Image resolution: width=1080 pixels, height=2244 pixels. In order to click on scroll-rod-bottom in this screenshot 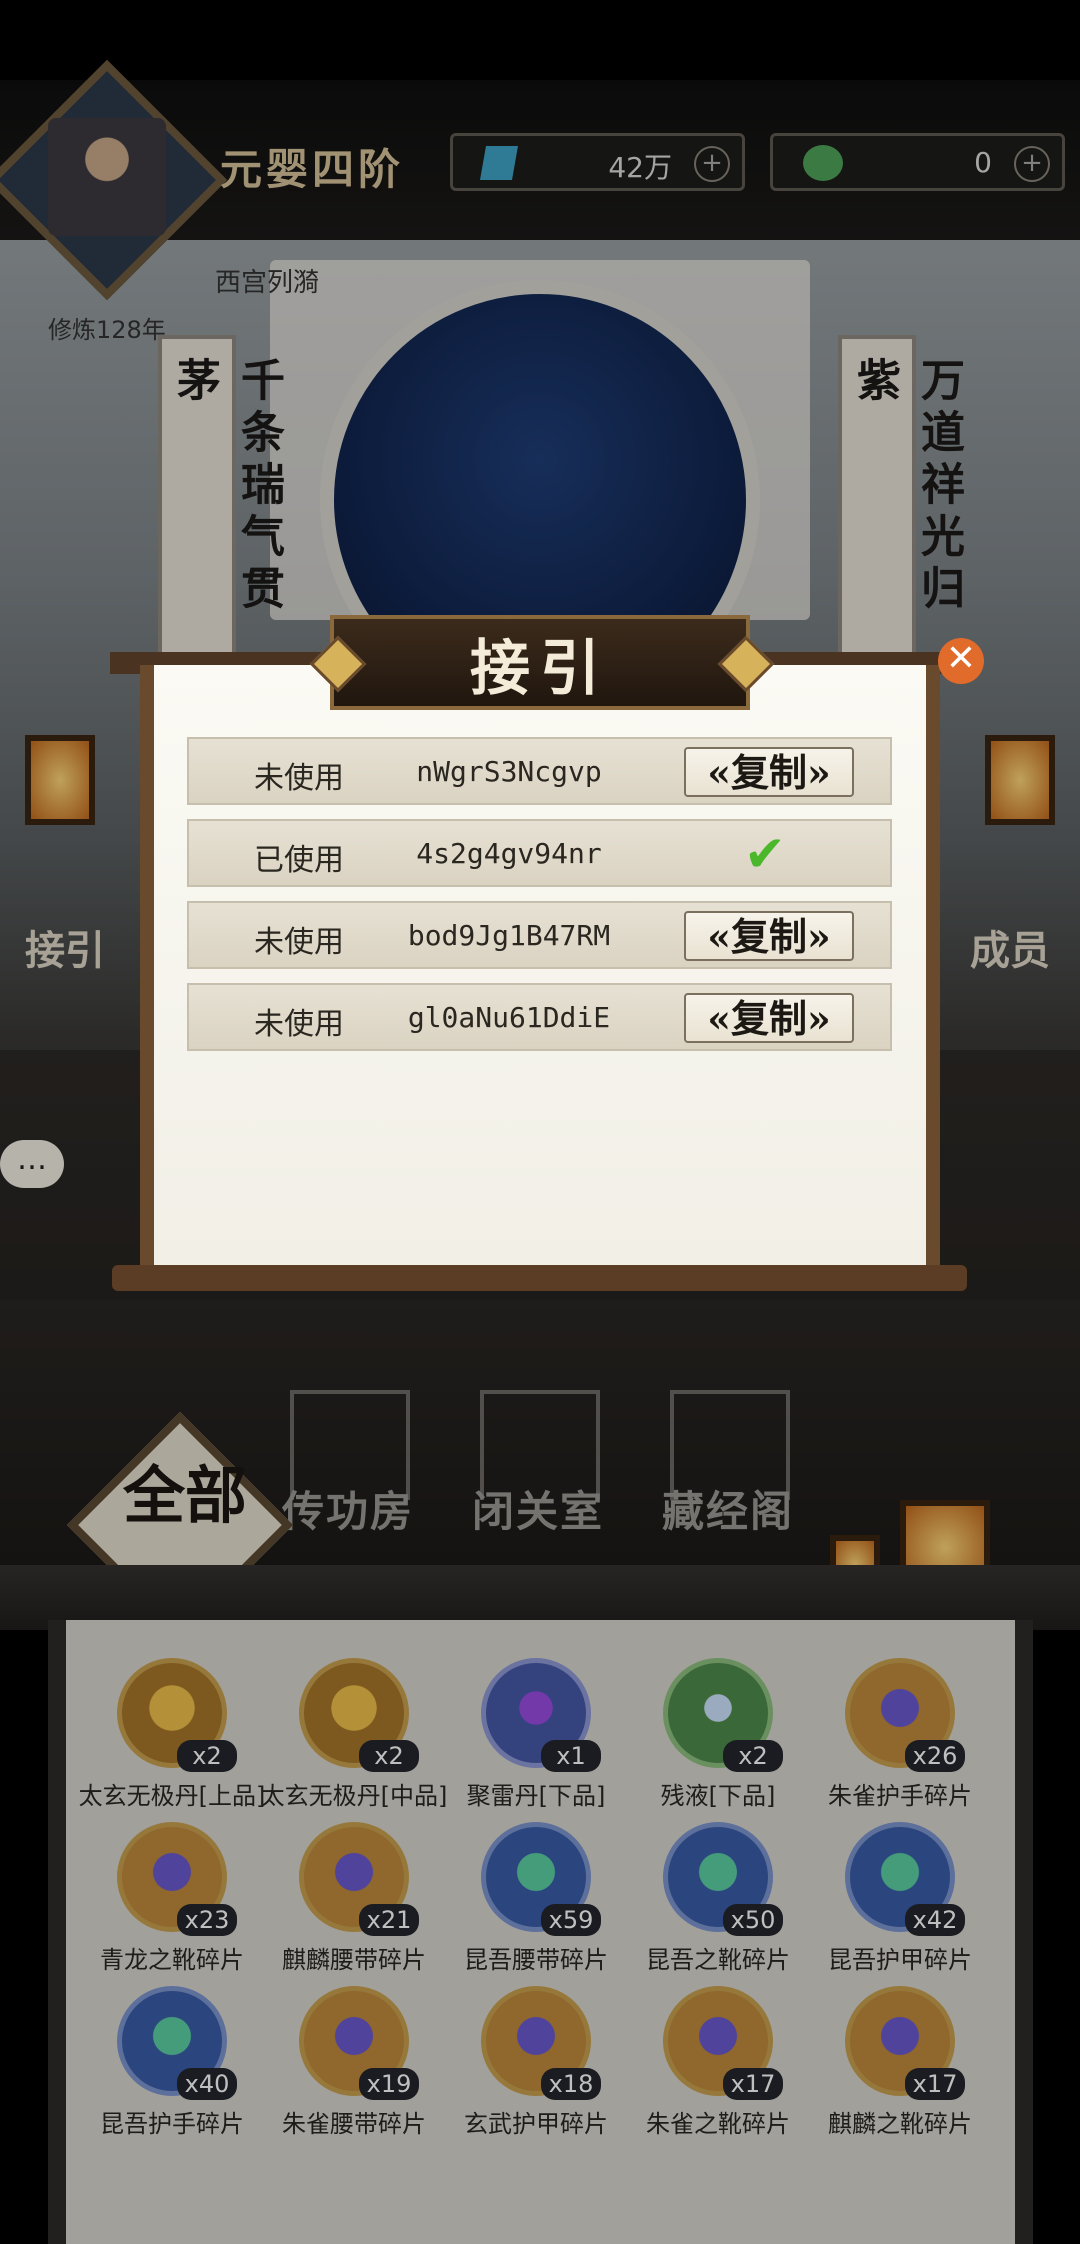, I will do `click(539, 1278)`.